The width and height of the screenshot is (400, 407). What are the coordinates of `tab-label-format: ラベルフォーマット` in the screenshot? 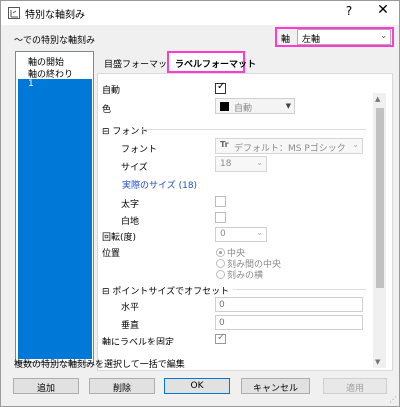 It's located at (211, 62).